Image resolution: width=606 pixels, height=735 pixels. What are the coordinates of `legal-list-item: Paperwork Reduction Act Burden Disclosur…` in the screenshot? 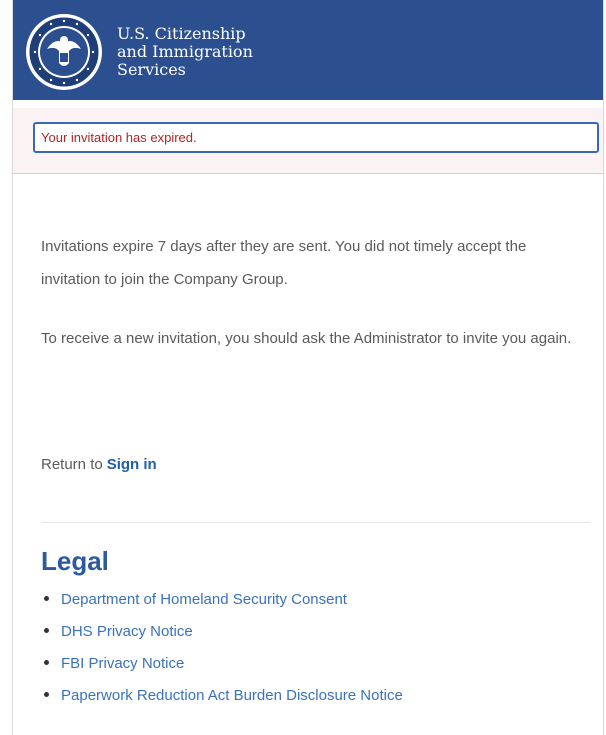 It's located at (222, 697).